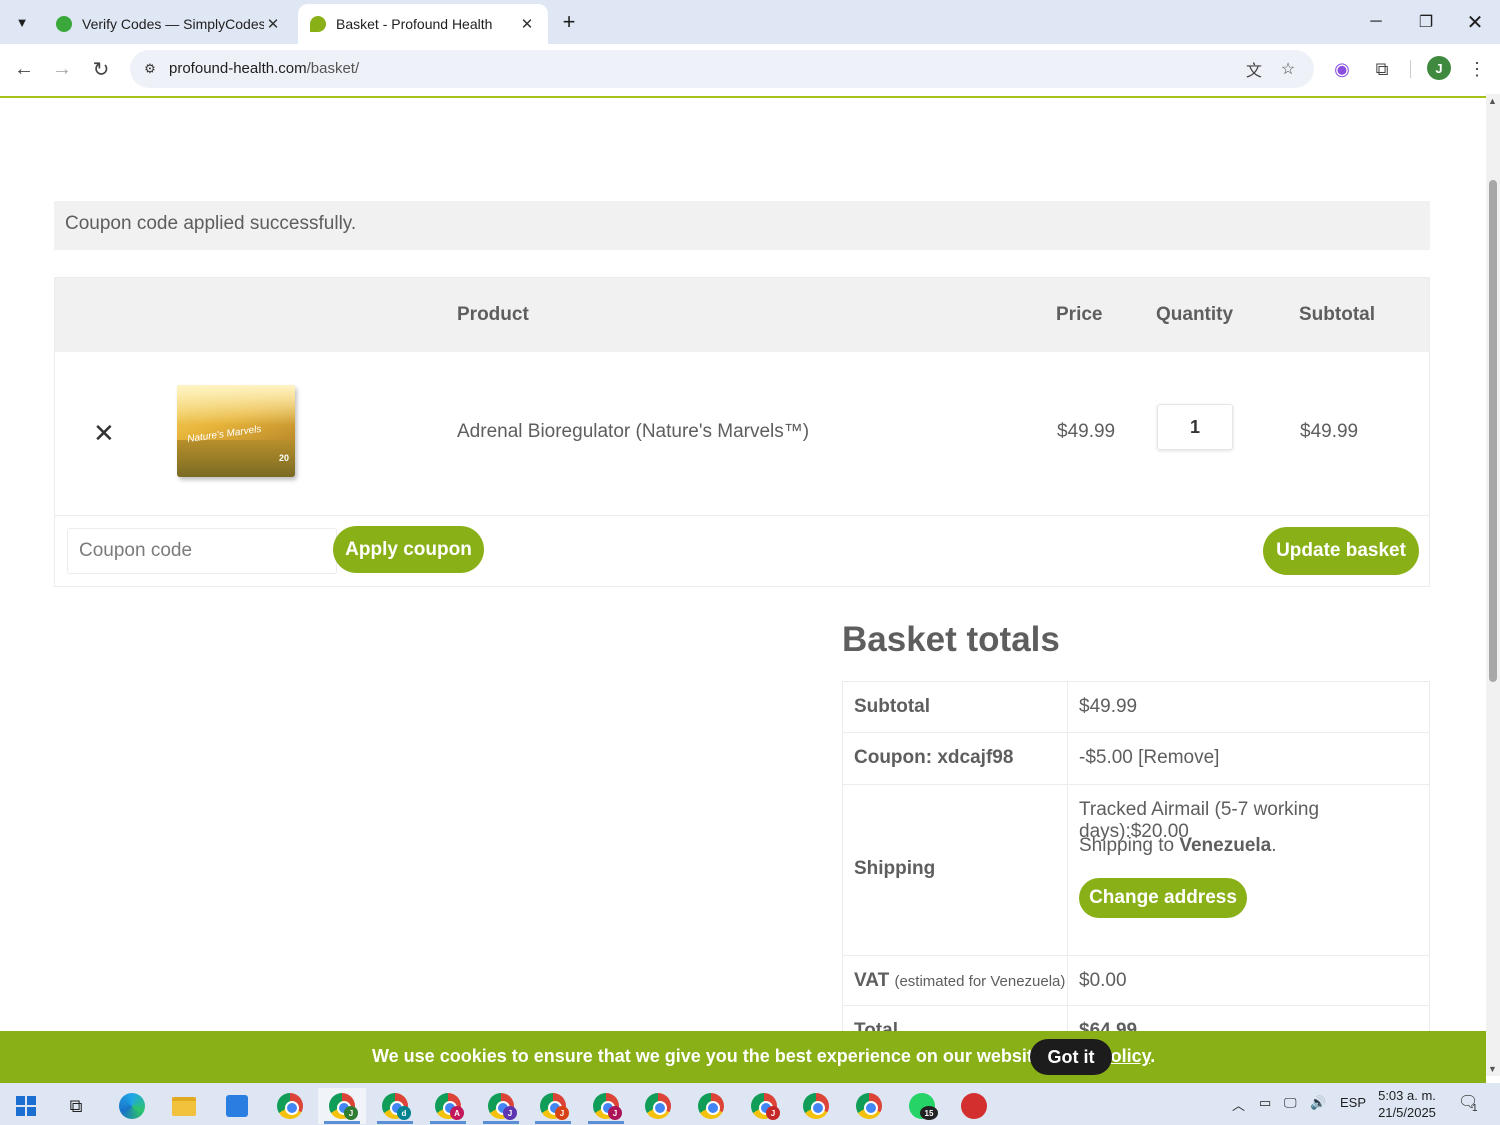 The height and width of the screenshot is (1125, 1500). Describe the element at coordinates (1477, 69) in the screenshot. I see `kebab-menu-icon: ⋮` at that location.